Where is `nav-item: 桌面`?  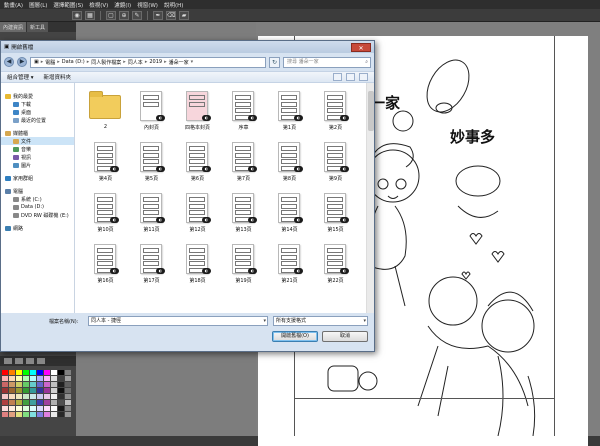
nav-item: 桌面 is located at coordinates (37, 112).